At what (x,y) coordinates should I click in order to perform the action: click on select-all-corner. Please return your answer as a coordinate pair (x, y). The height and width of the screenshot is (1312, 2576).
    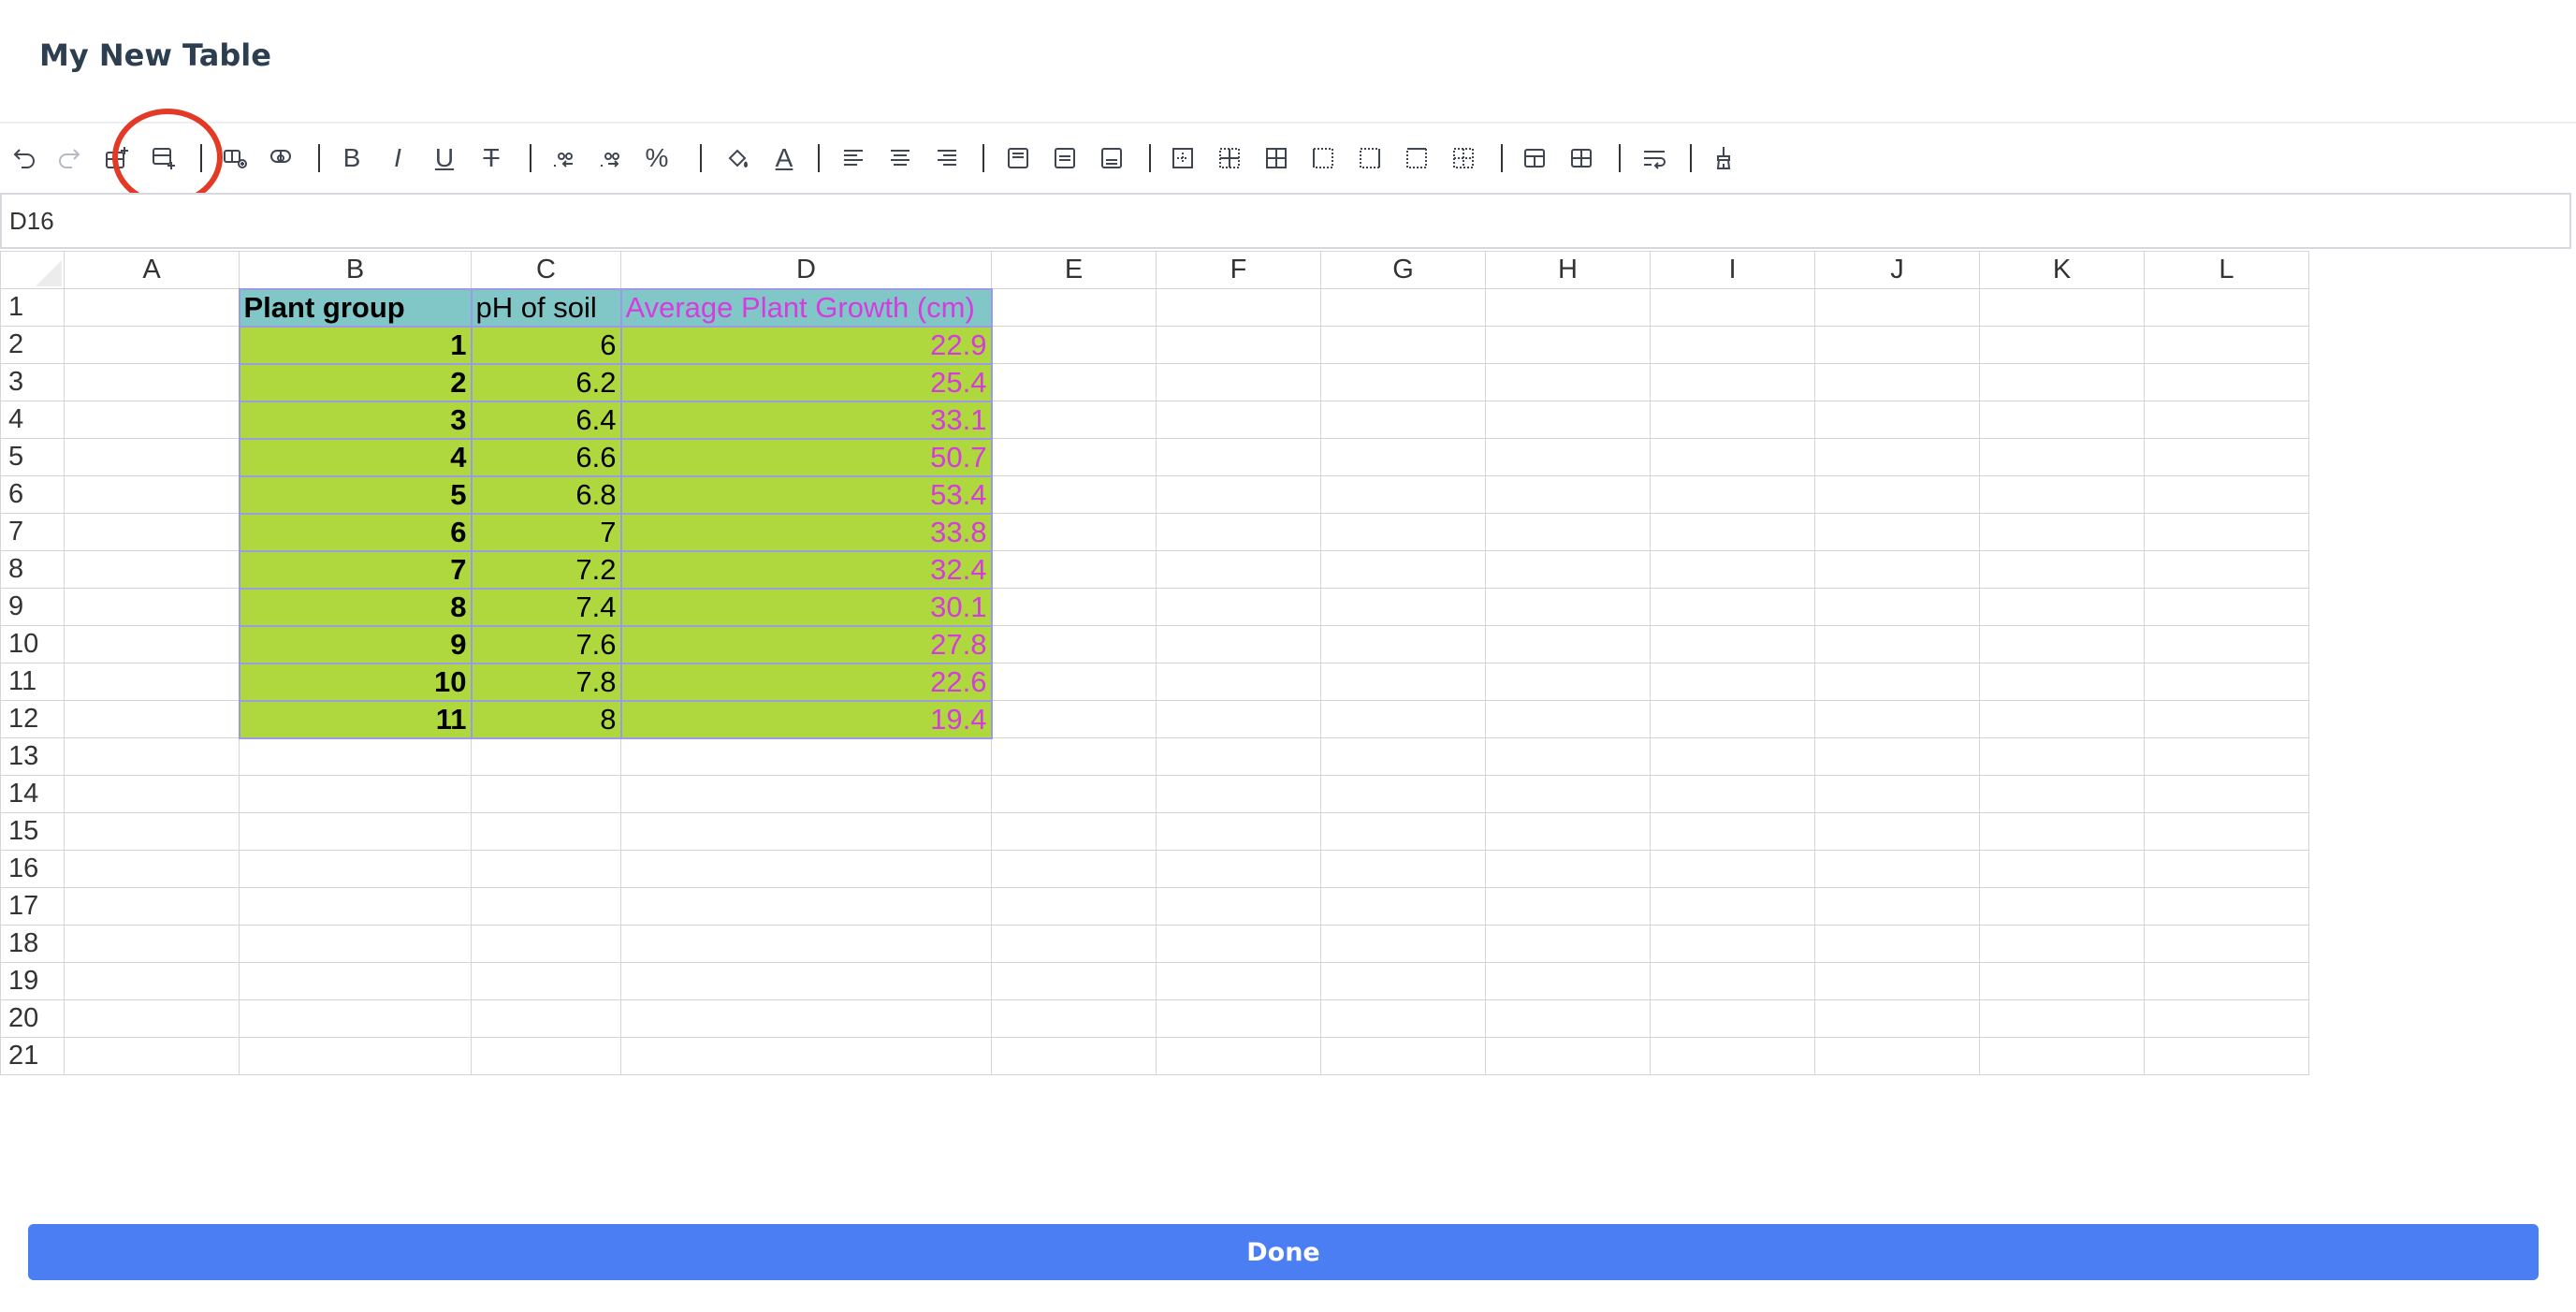
    Looking at the image, I should click on (32, 270).